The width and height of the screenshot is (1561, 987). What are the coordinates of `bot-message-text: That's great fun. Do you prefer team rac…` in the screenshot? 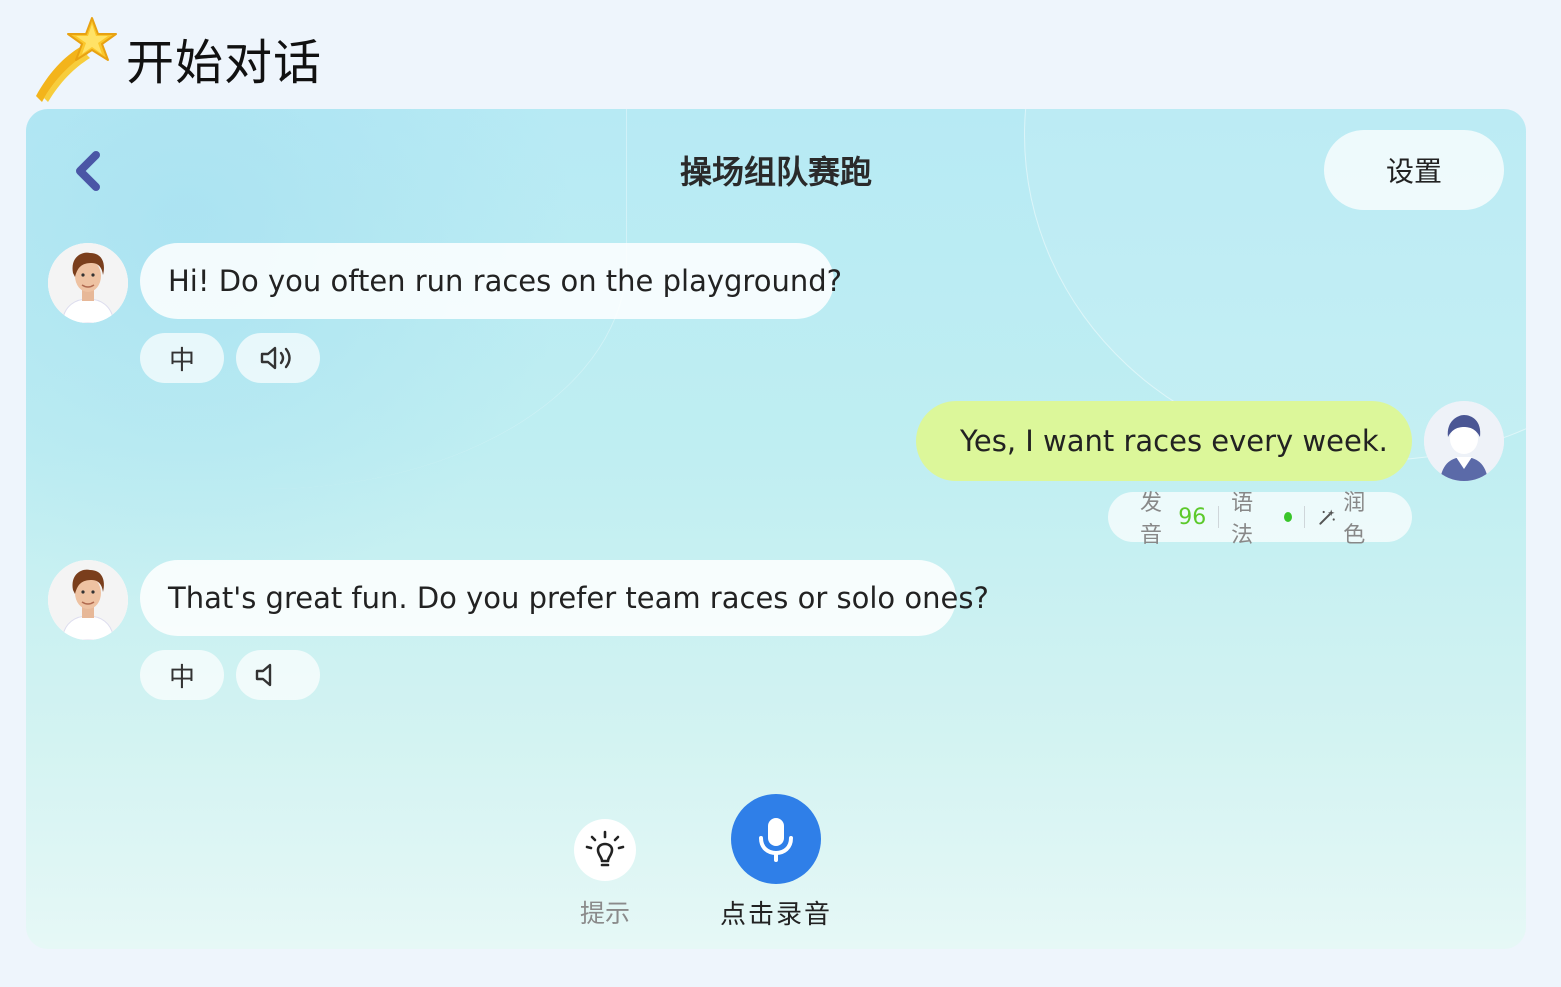 It's located at (578, 598).